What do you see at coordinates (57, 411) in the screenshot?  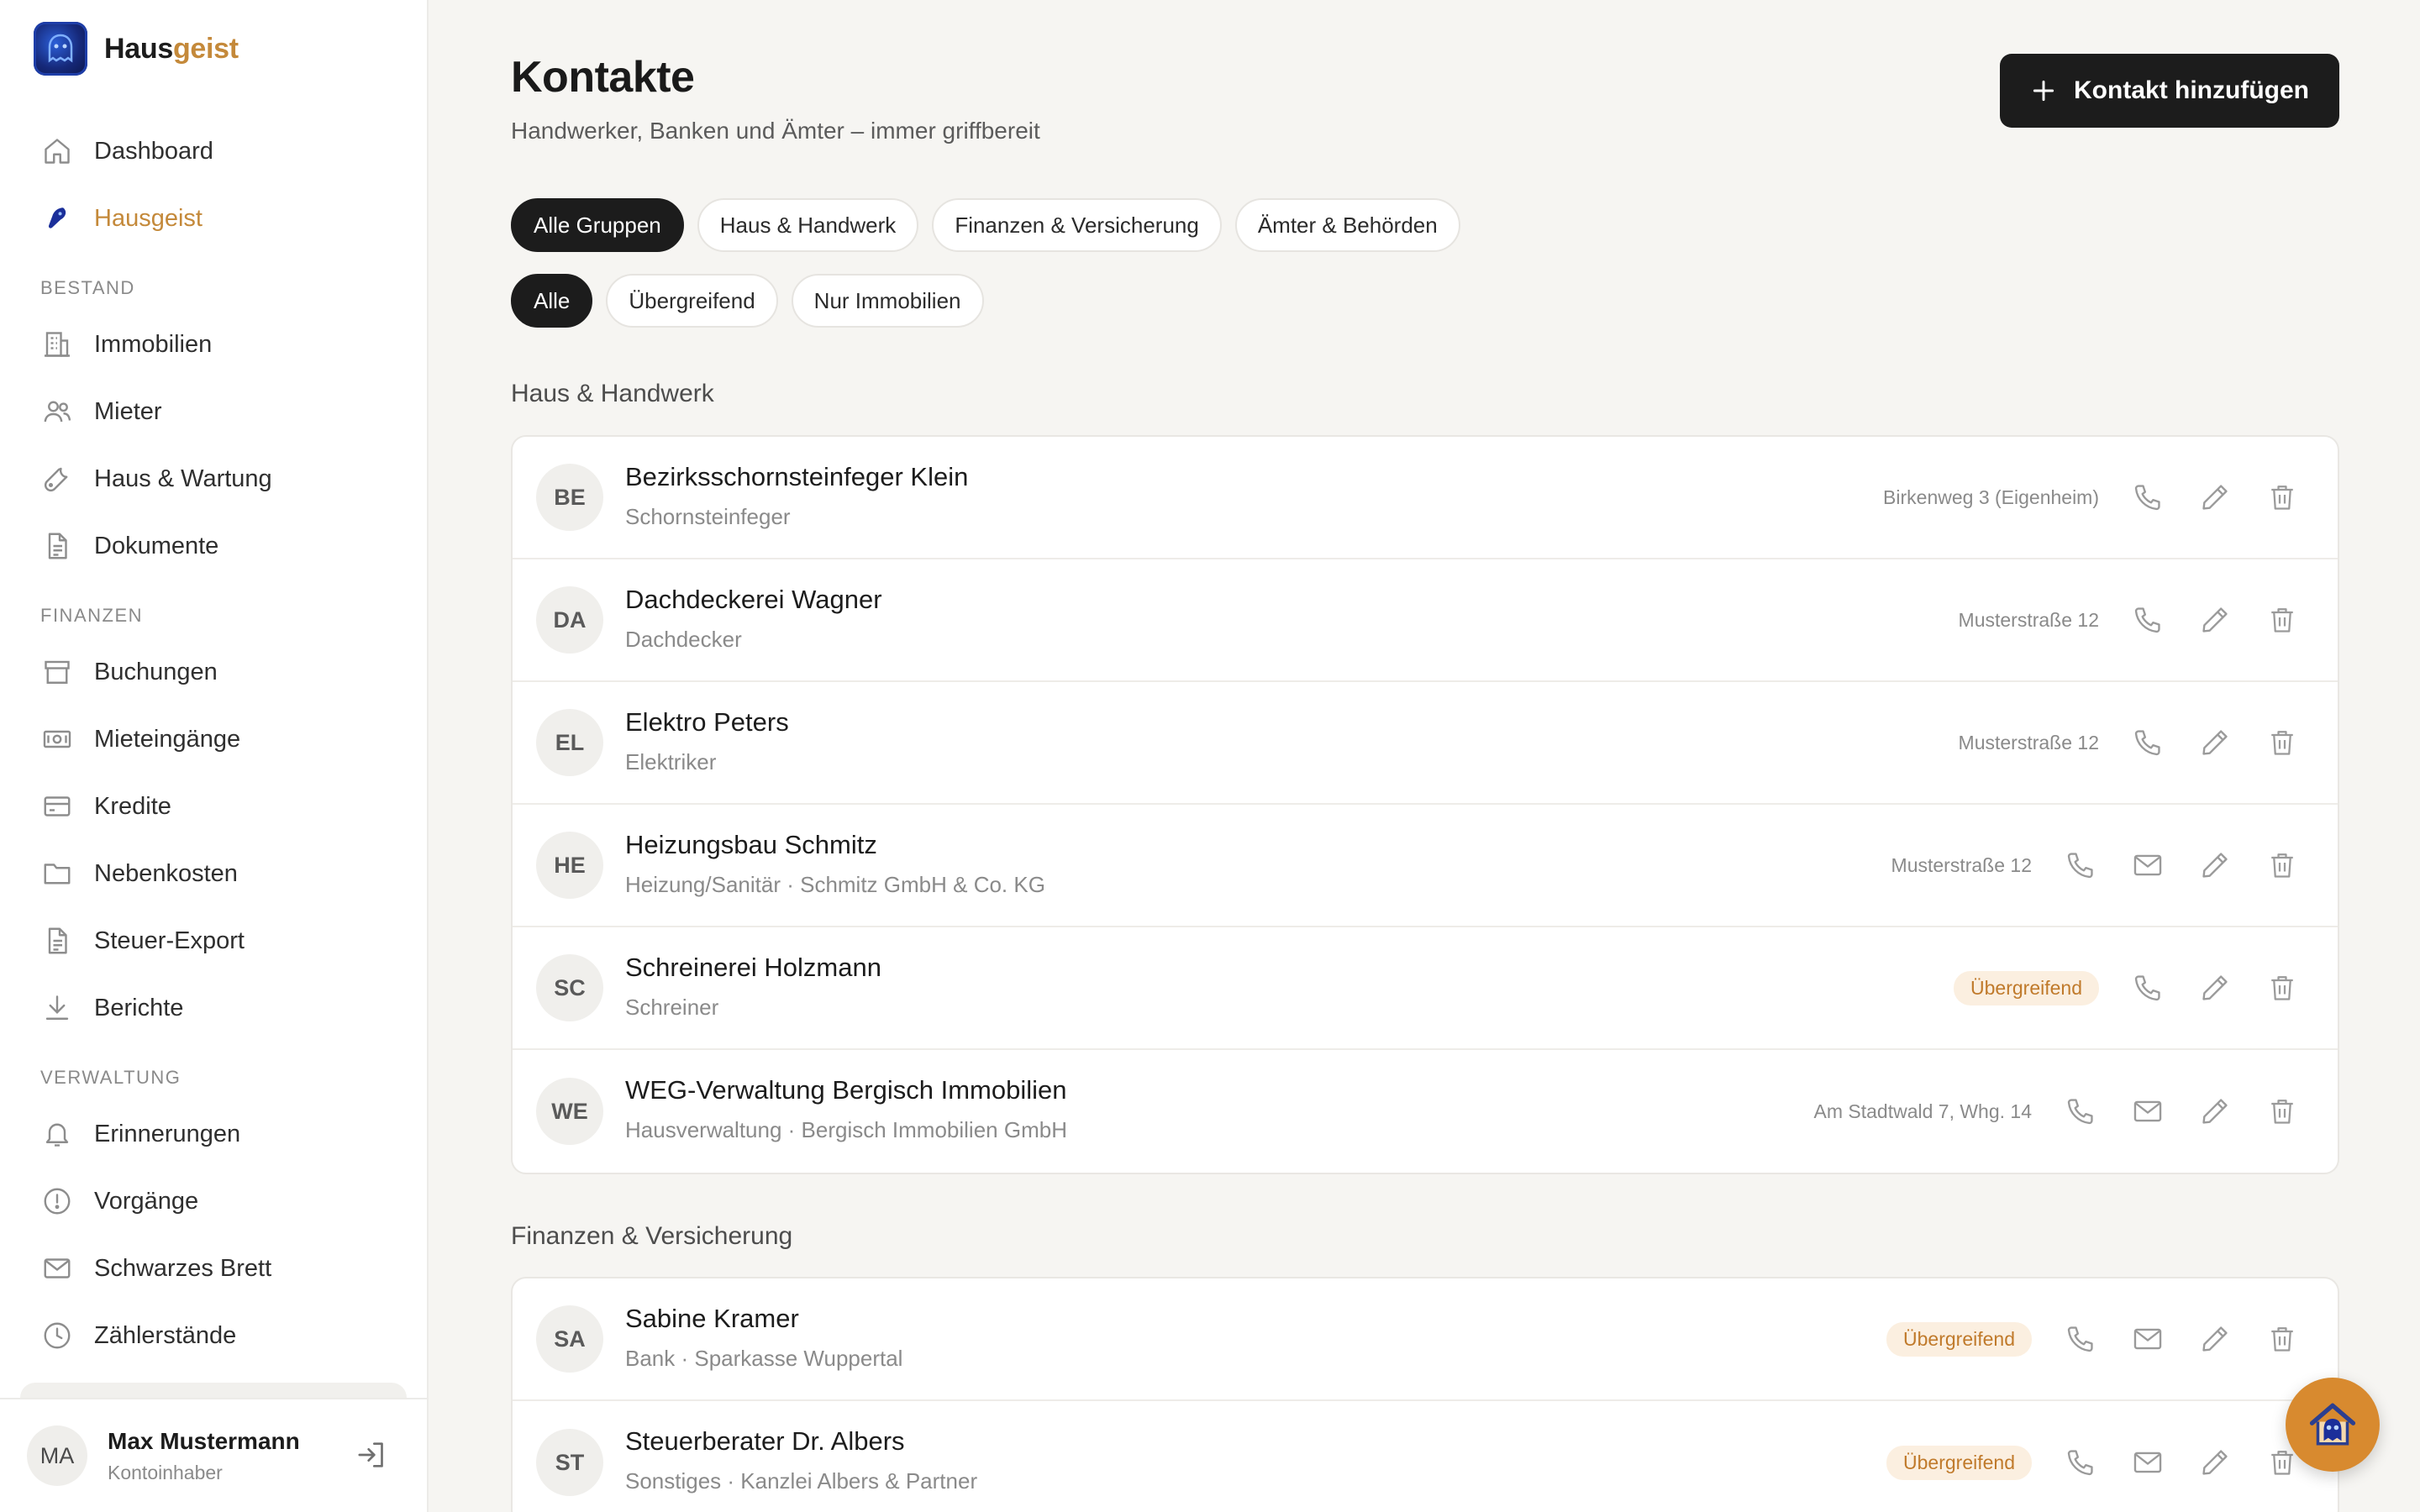 I see `users-icon` at bounding box center [57, 411].